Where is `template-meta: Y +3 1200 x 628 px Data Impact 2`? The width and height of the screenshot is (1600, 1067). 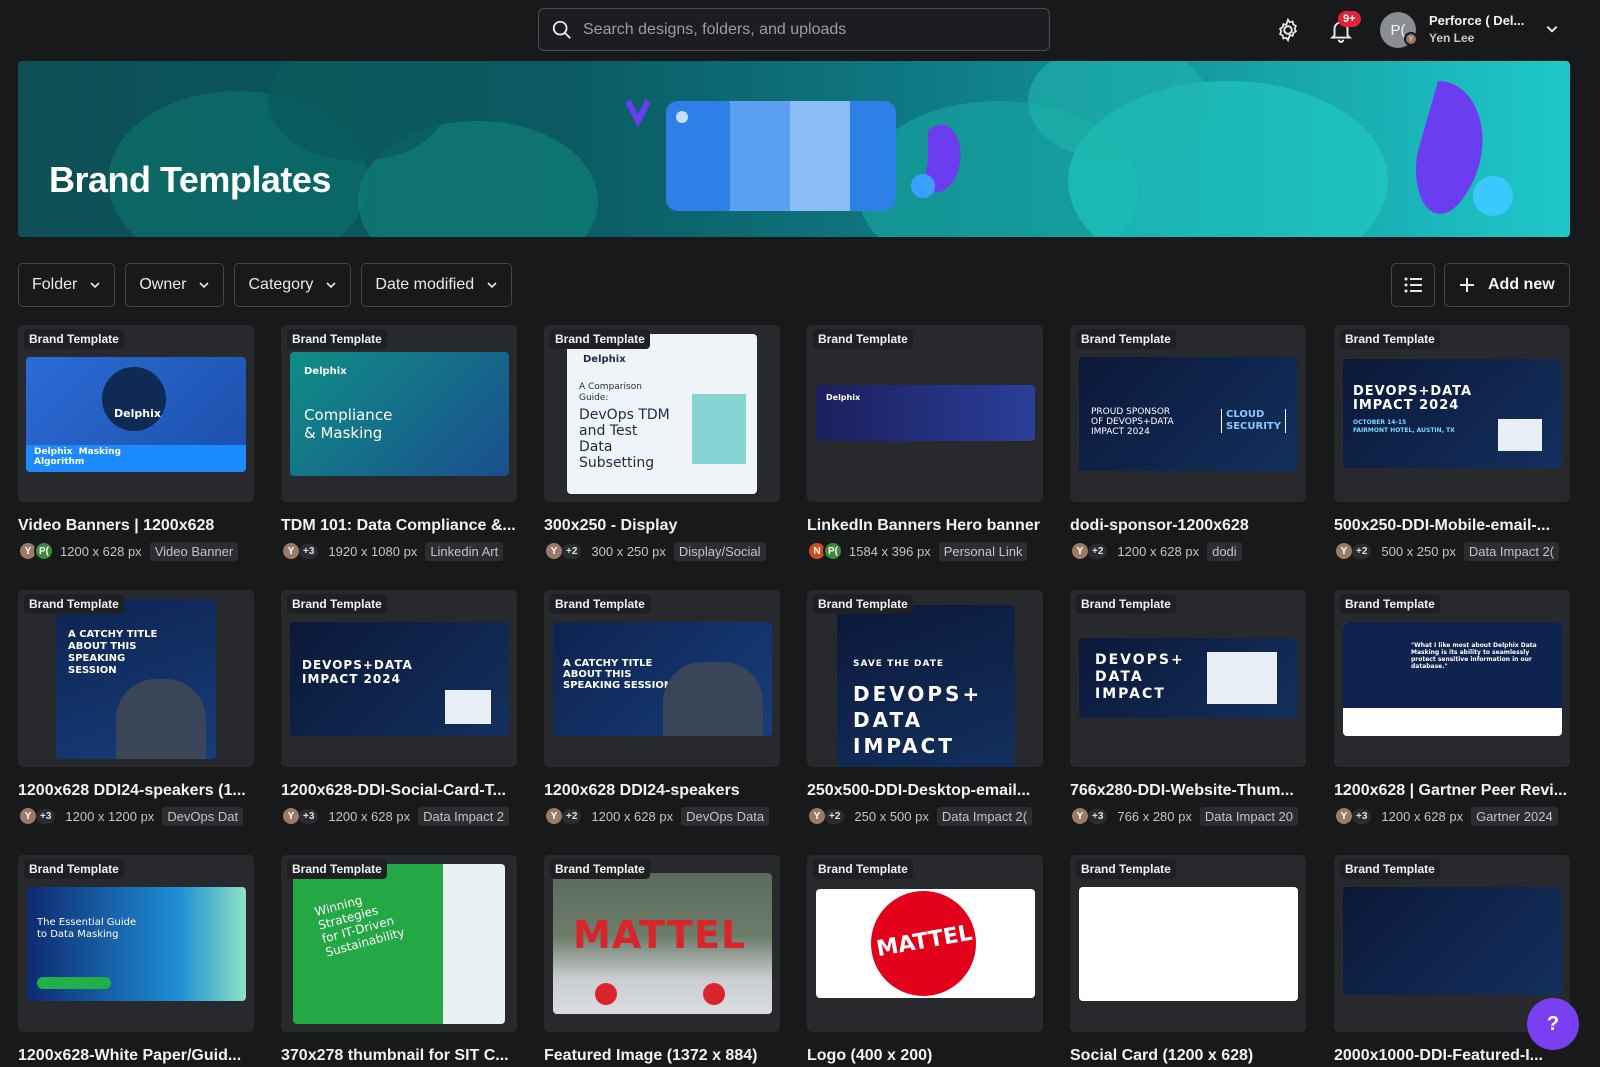 template-meta: Y +3 1200 x 628 px Data Impact 2 is located at coordinates (399, 816).